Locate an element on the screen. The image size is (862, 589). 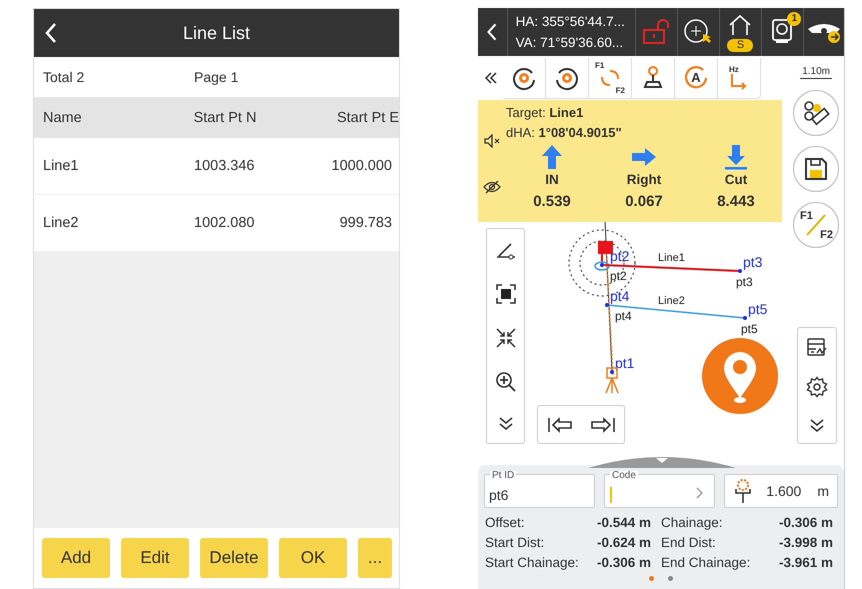
mute-icon is located at coordinates (492, 141).